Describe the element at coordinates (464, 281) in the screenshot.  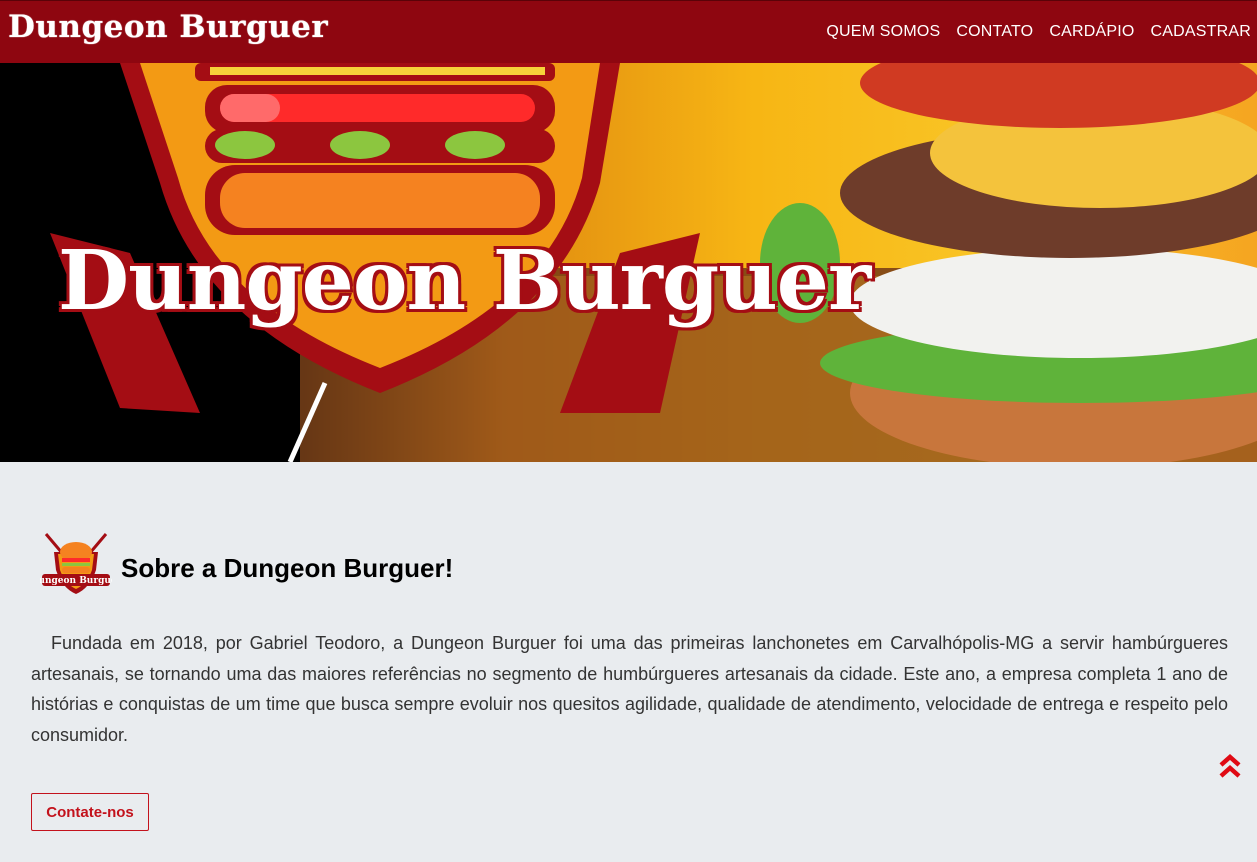
I see `hero-banner-title: Dungeon Burguer` at that location.